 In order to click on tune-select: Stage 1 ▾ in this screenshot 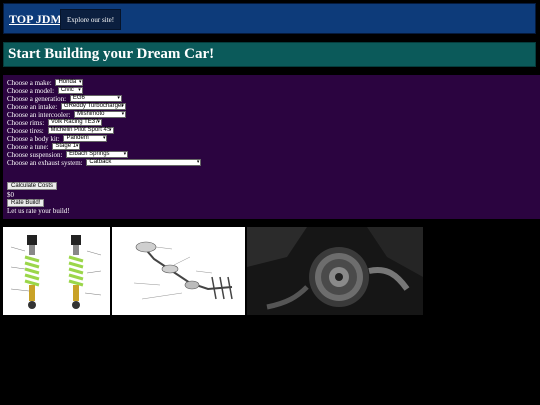, I will do `click(66, 146)`.